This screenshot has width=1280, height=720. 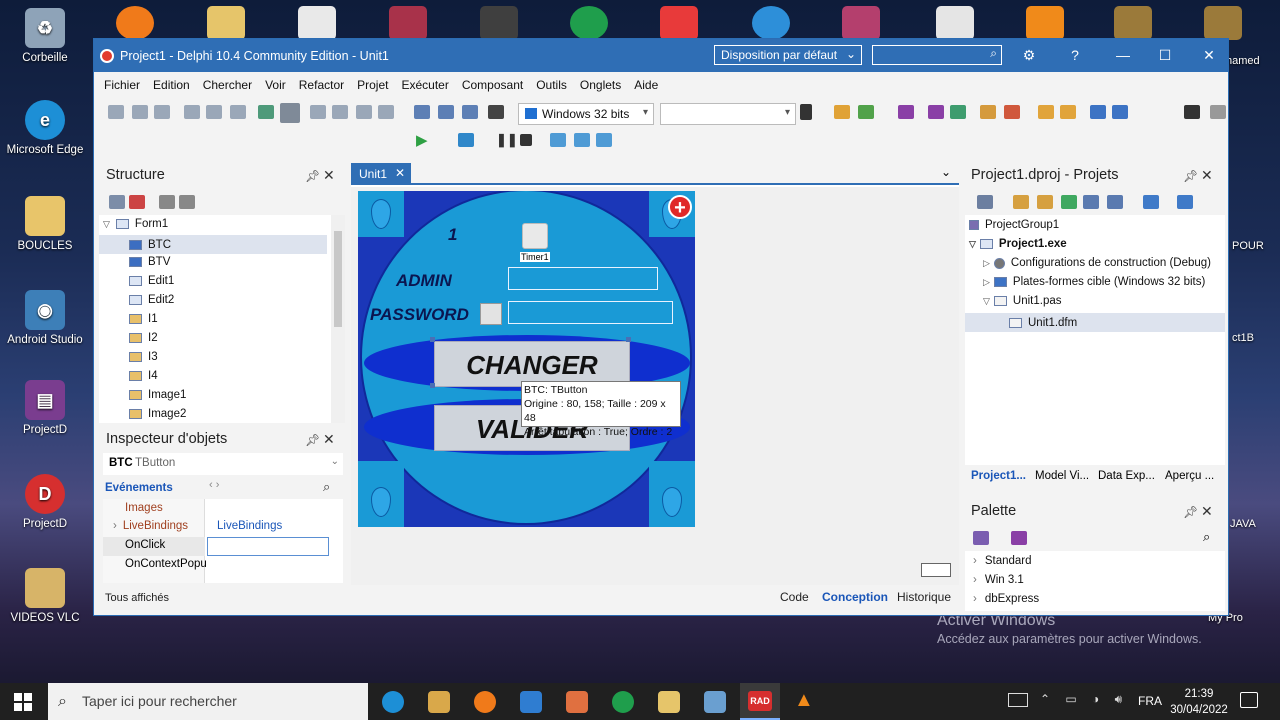 What do you see at coordinates (23, 702) in the screenshot?
I see `windows-start-icon` at bounding box center [23, 702].